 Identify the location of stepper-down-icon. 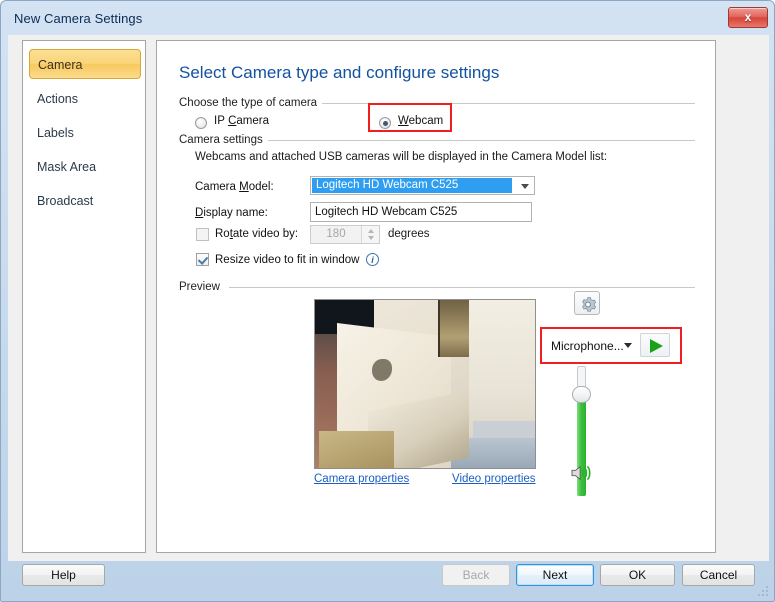
(370, 238).